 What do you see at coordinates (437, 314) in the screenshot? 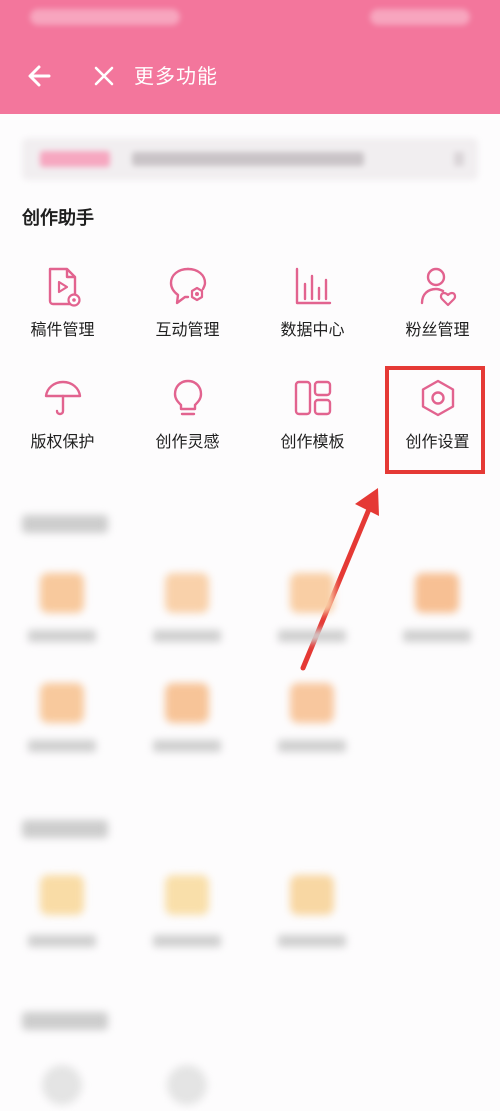
I see `tool-fan-management: 粉丝管理` at bounding box center [437, 314].